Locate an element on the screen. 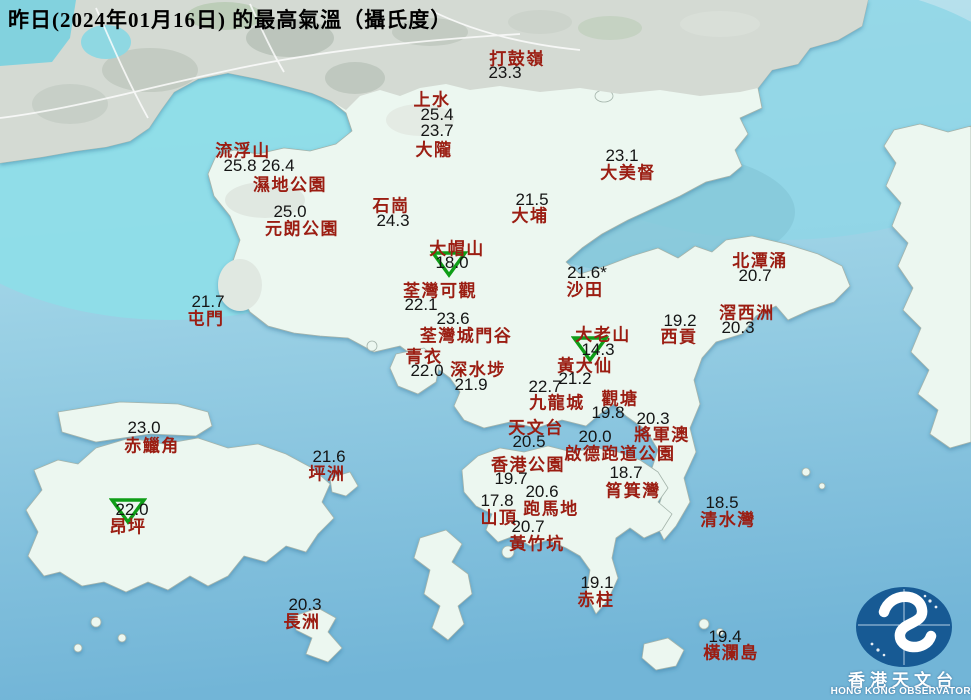  station-value: 20.6 is located at coordinates (542, 491).